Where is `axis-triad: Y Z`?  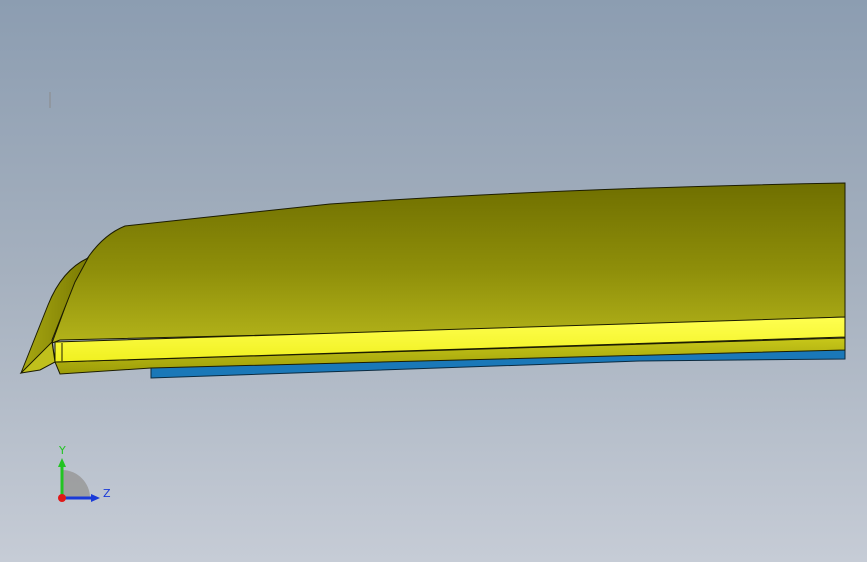
axis-triad: Y Z is located at coordinates (84, 473).